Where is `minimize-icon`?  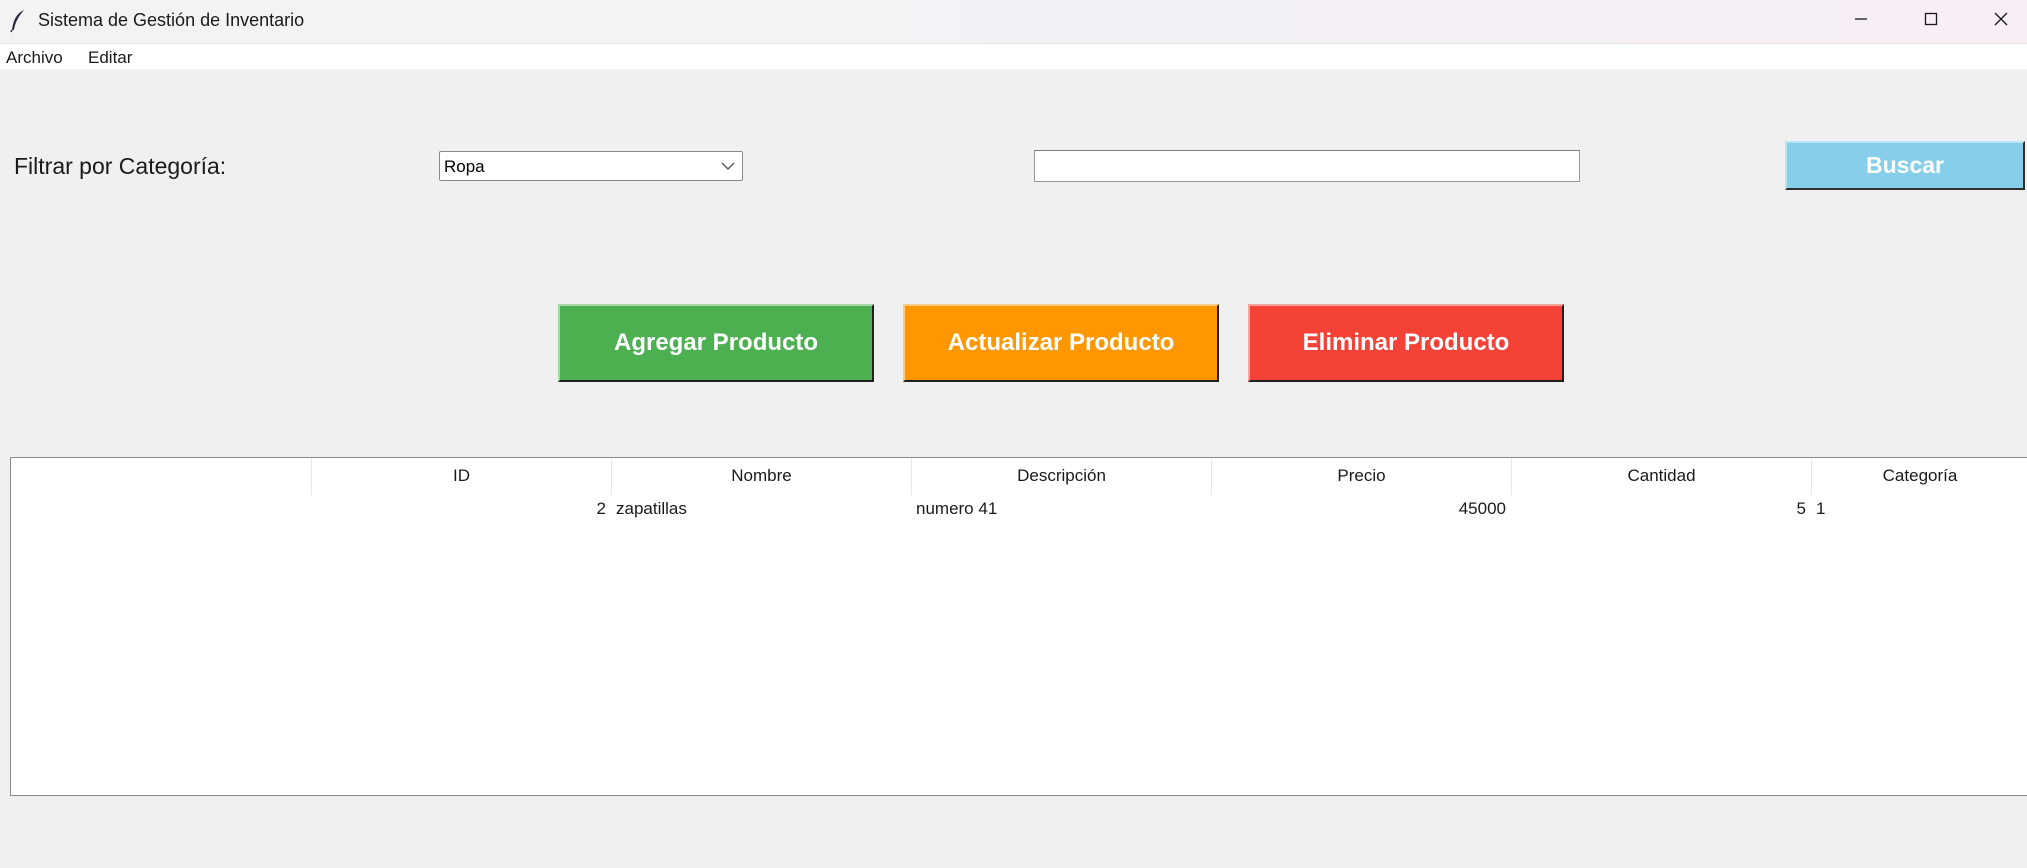 minimize-icon is located at coordinates (1861, 21).